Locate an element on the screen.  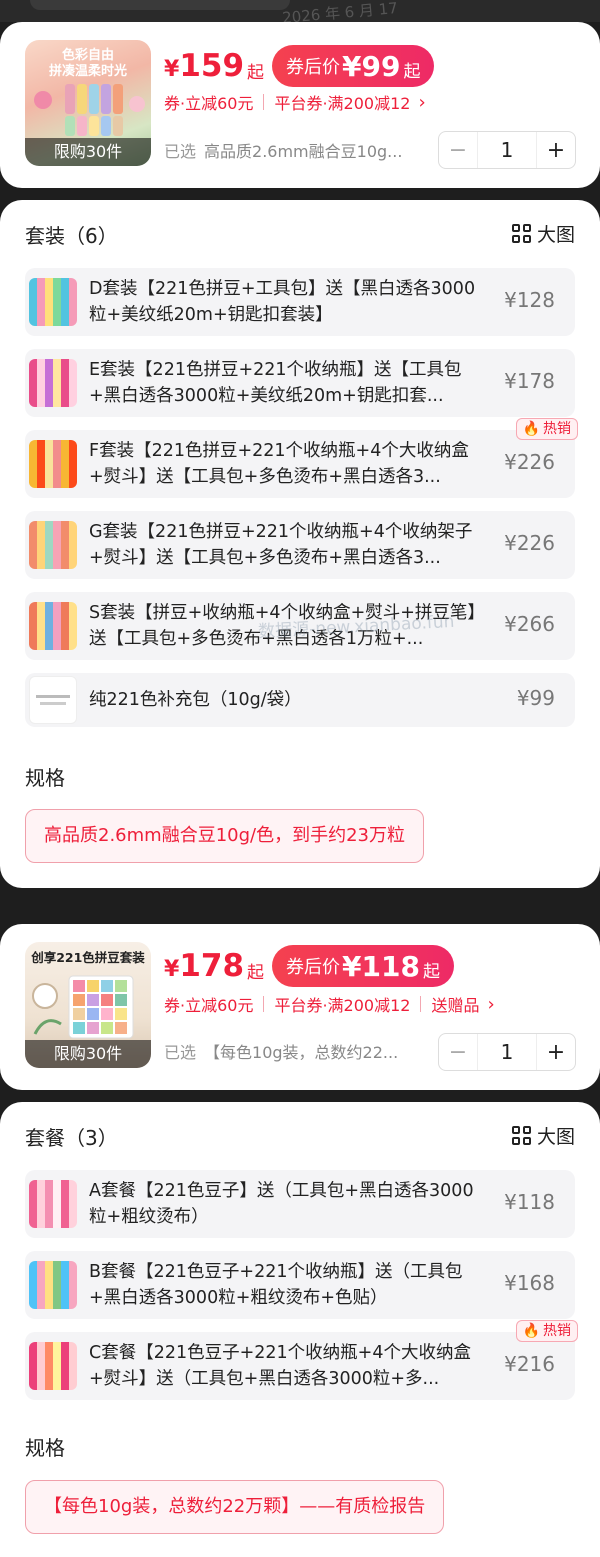
option-price: ¥178 is located at coordinates (529, 381).